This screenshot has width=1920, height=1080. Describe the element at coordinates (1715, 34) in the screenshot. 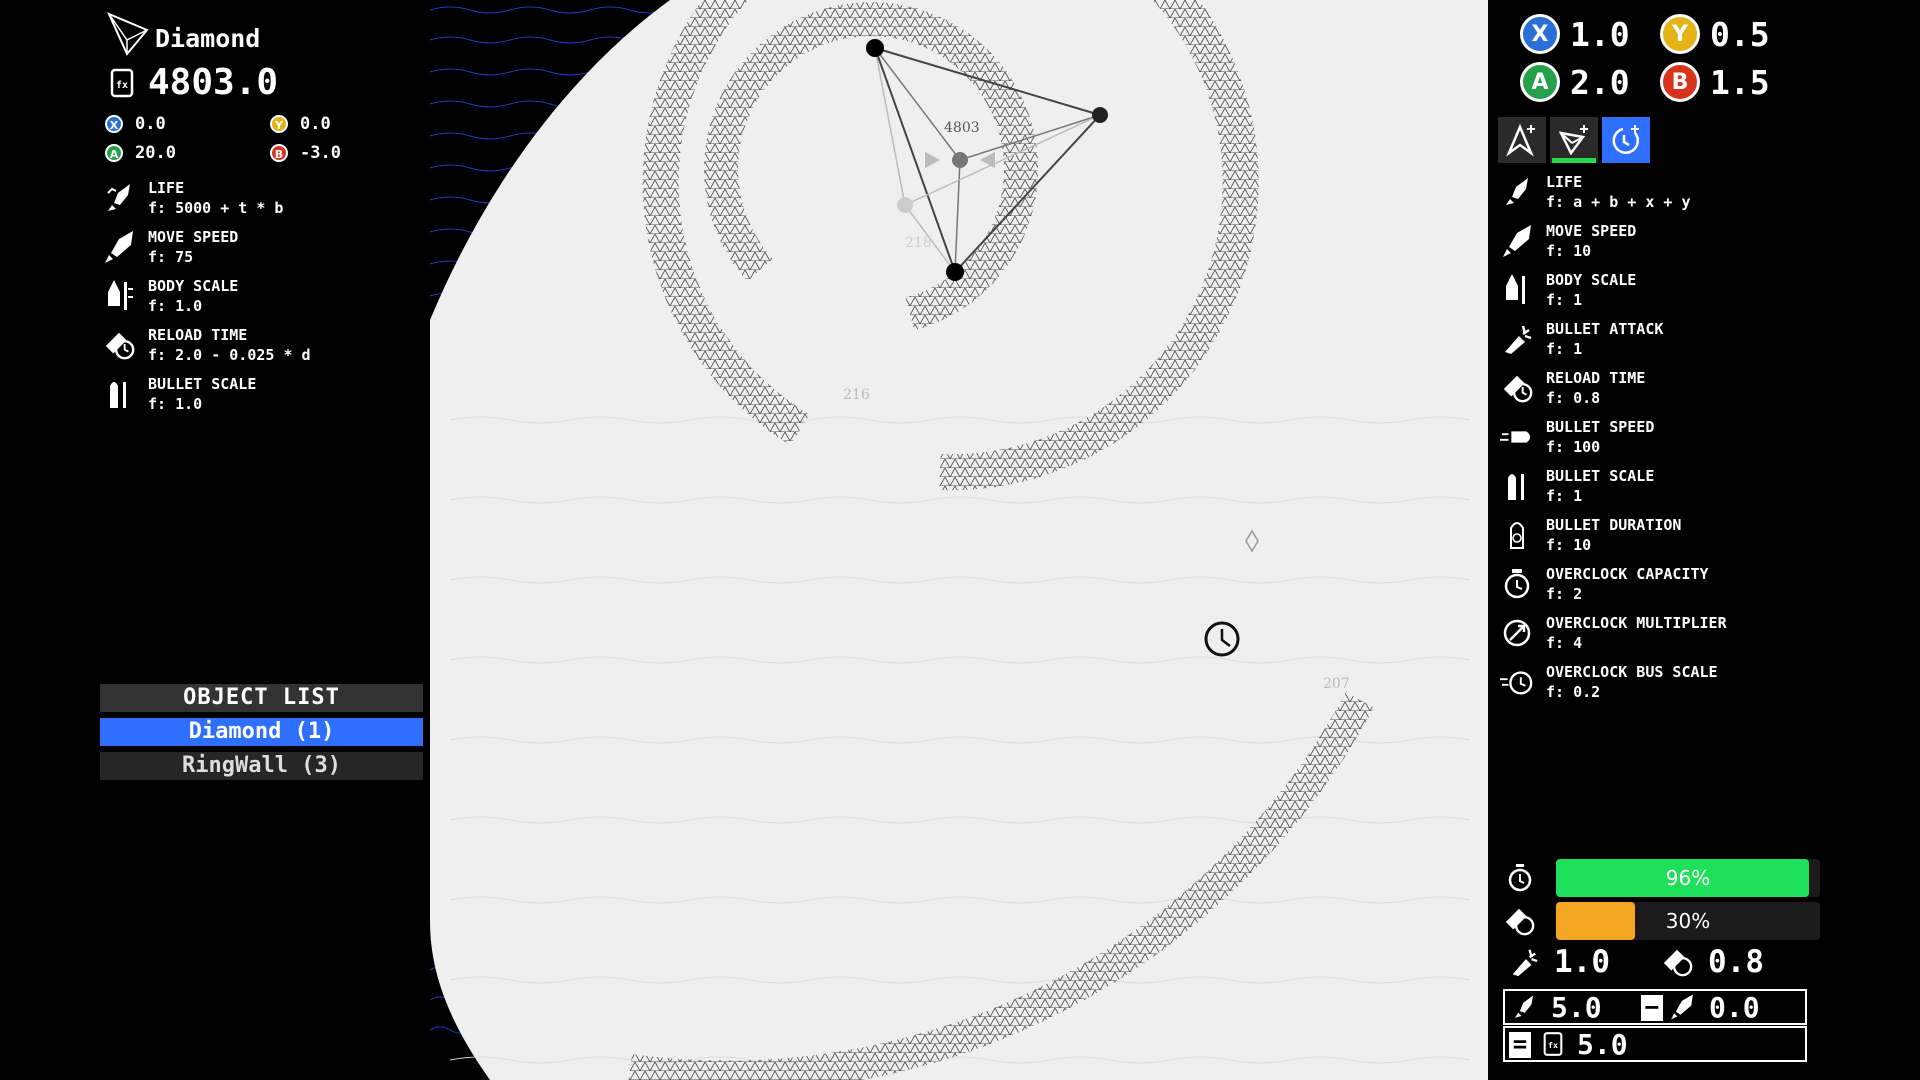

I see `resource-y: Y 0.5` at that location.